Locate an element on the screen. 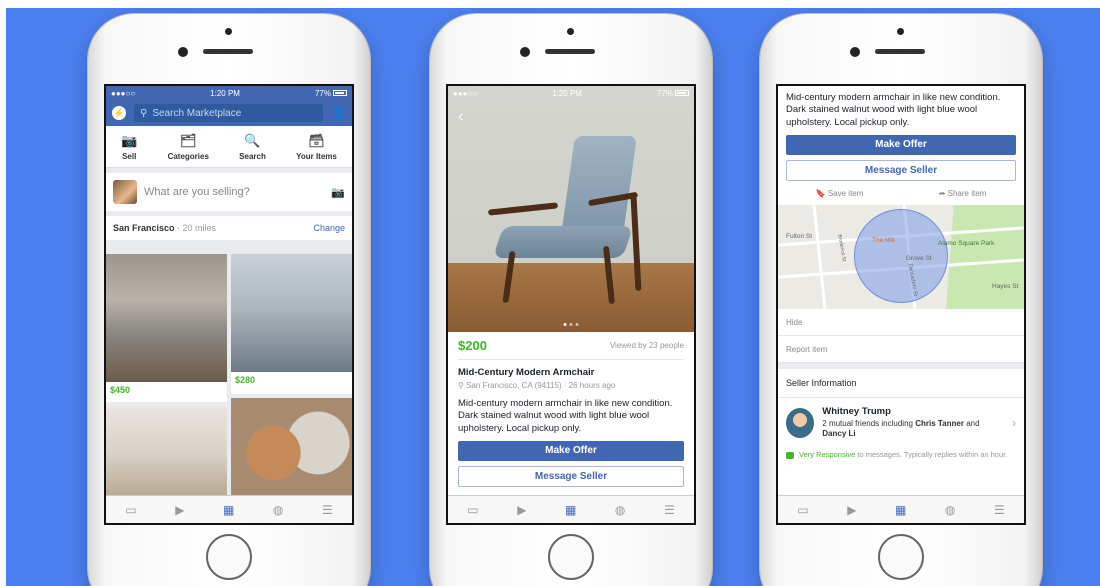  search-row: ⚡ ⚲ Search Marketplace 👤 is located at coordinates (229, 113).